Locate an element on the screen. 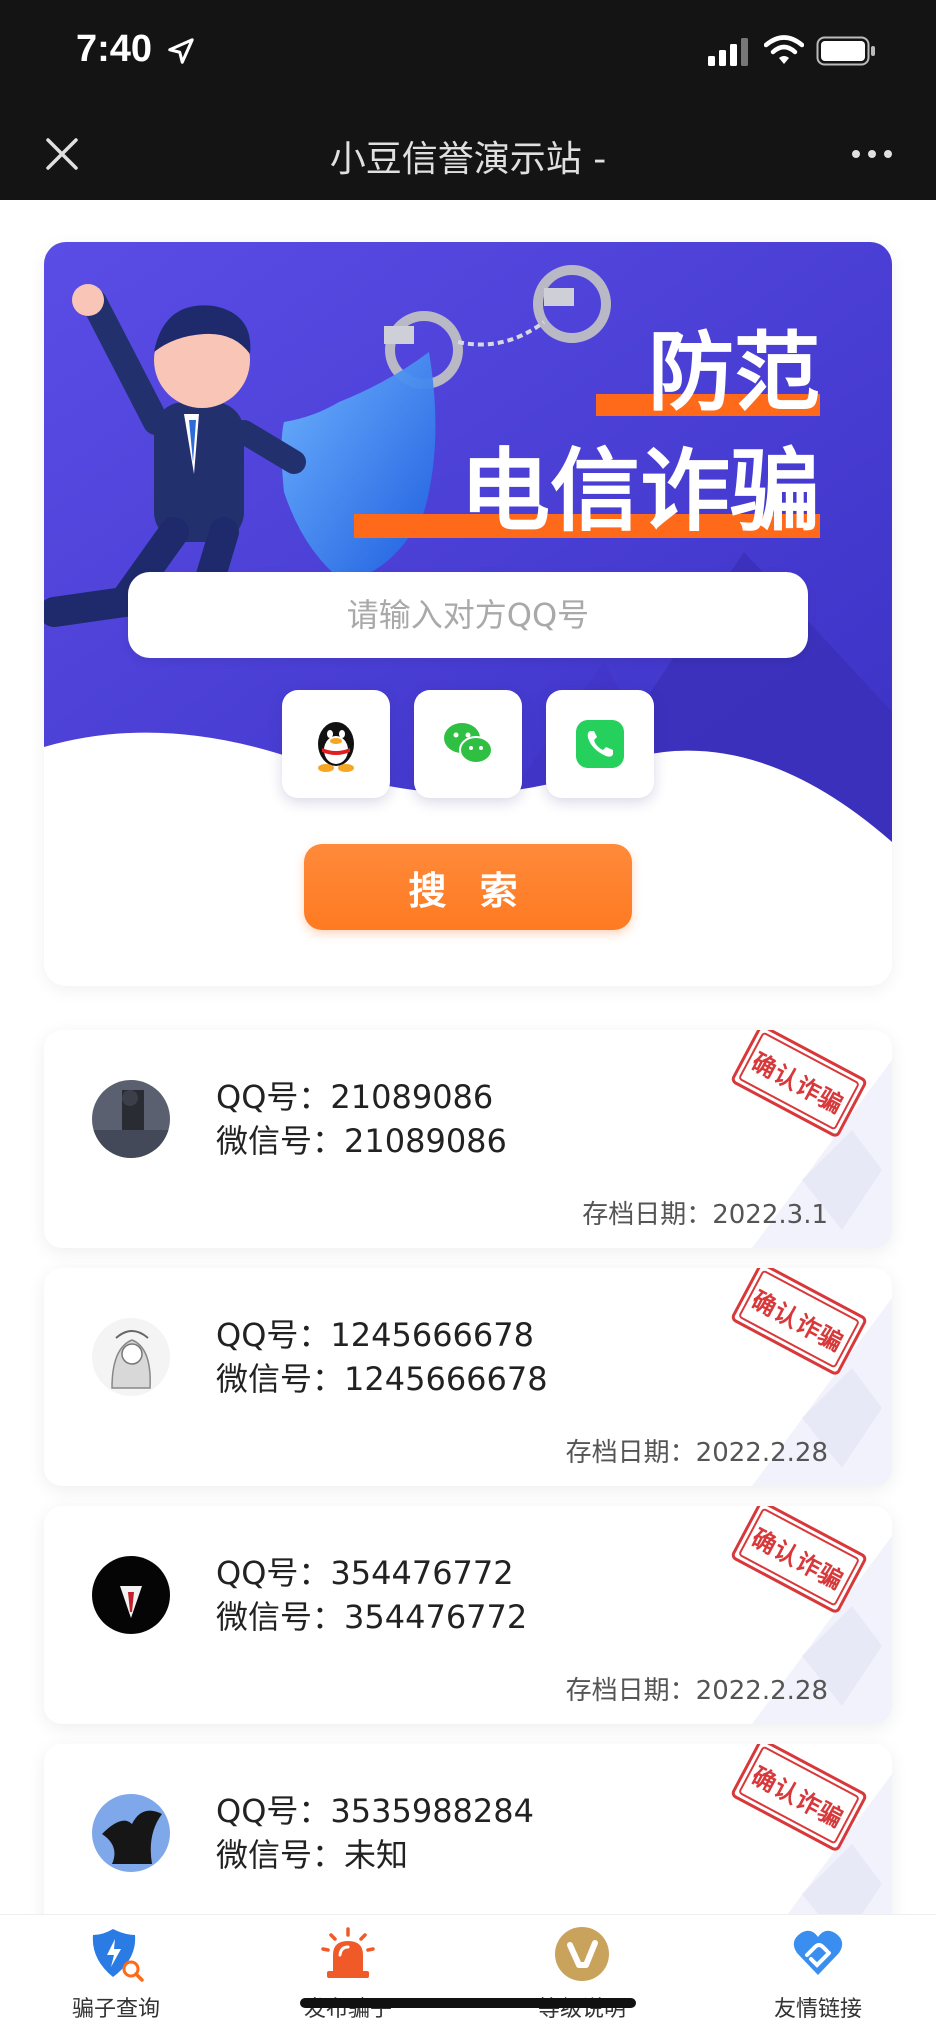 The image size is (936, 2025). qq-value: 3535988284 is located at coordinates (432, 1811).